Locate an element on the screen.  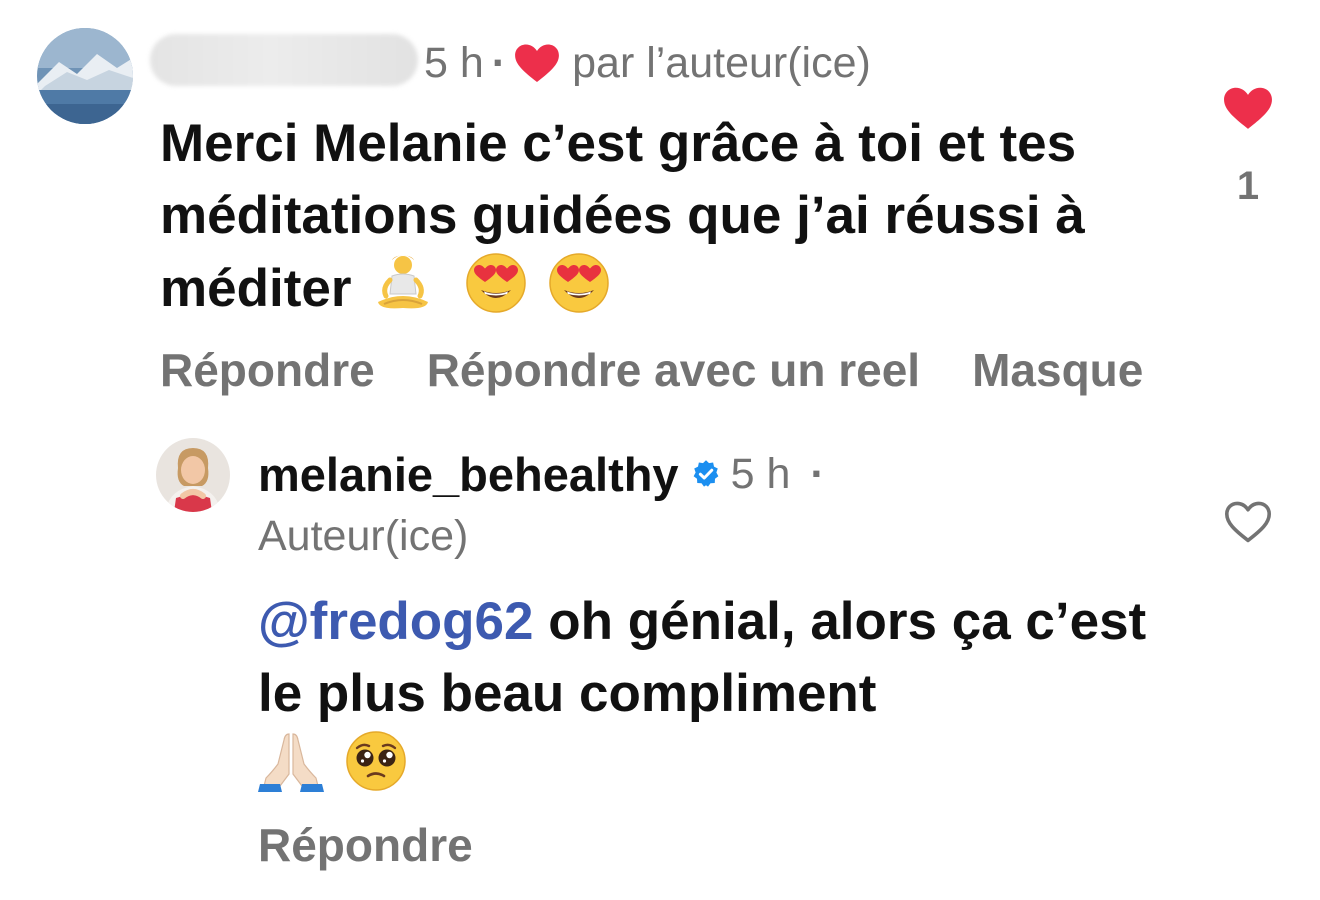
comment-like-count: 1 is located at coordinates (1248, 186).